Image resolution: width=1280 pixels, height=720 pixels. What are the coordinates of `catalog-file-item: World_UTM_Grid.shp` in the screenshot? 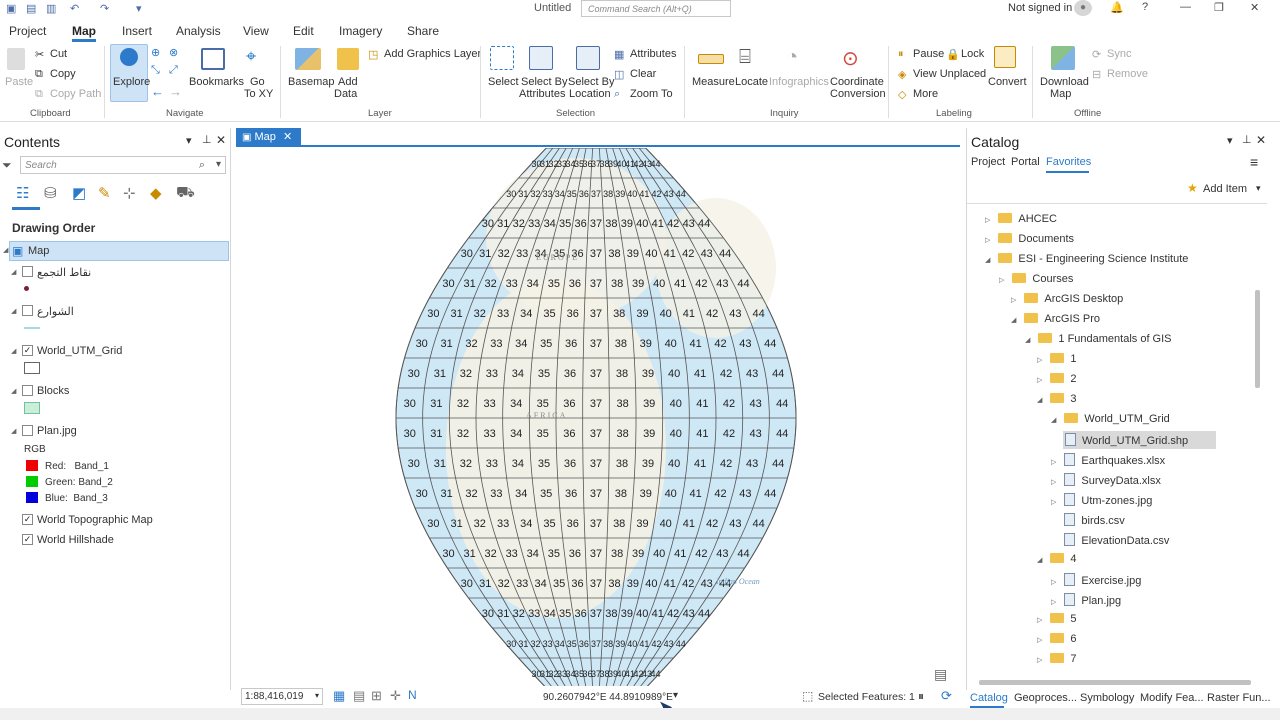 It's located at (1140, 440).